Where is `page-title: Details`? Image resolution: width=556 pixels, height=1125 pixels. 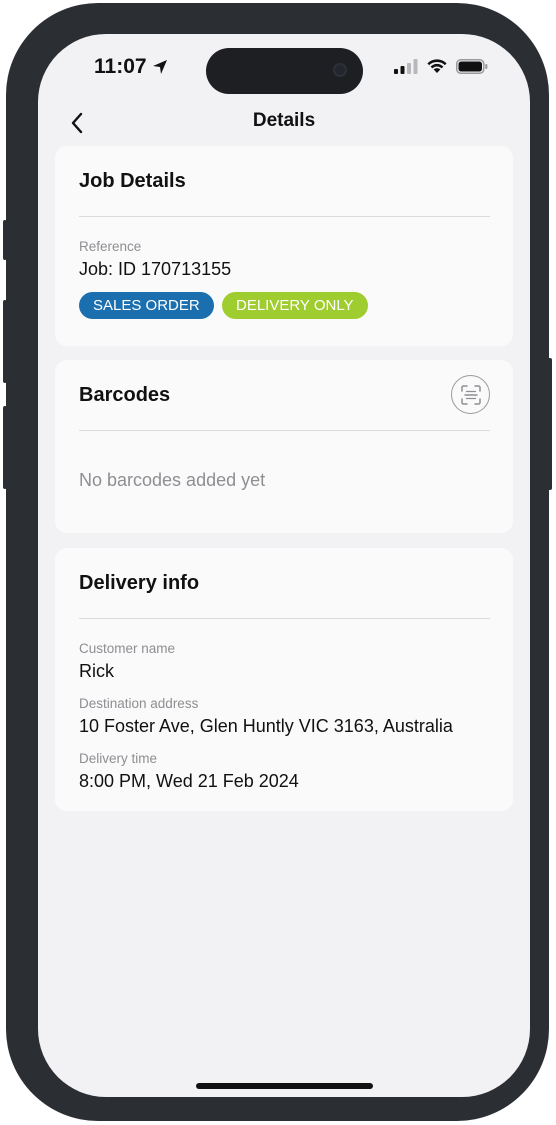
page-title: Details is located at coordinates (284, 120).